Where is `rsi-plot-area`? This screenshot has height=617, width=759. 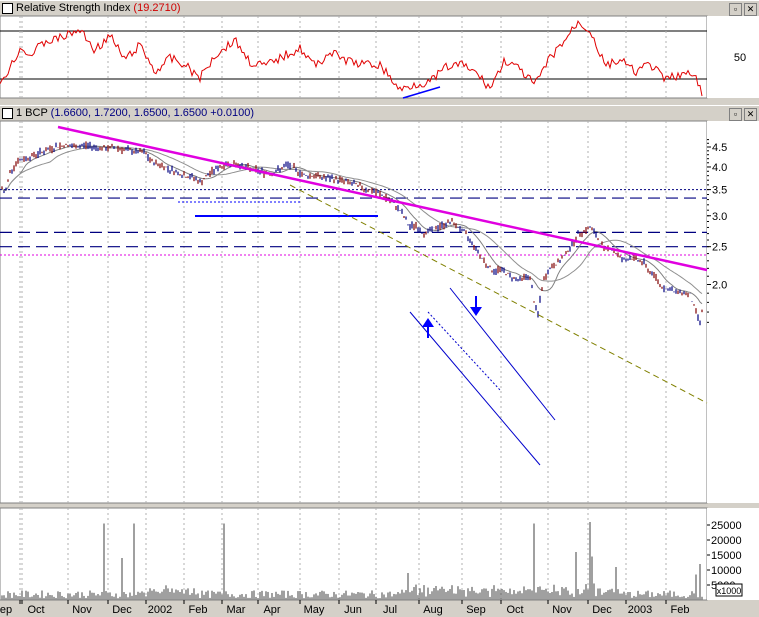 rsi-plot-area is located at coordinates (354, 57).